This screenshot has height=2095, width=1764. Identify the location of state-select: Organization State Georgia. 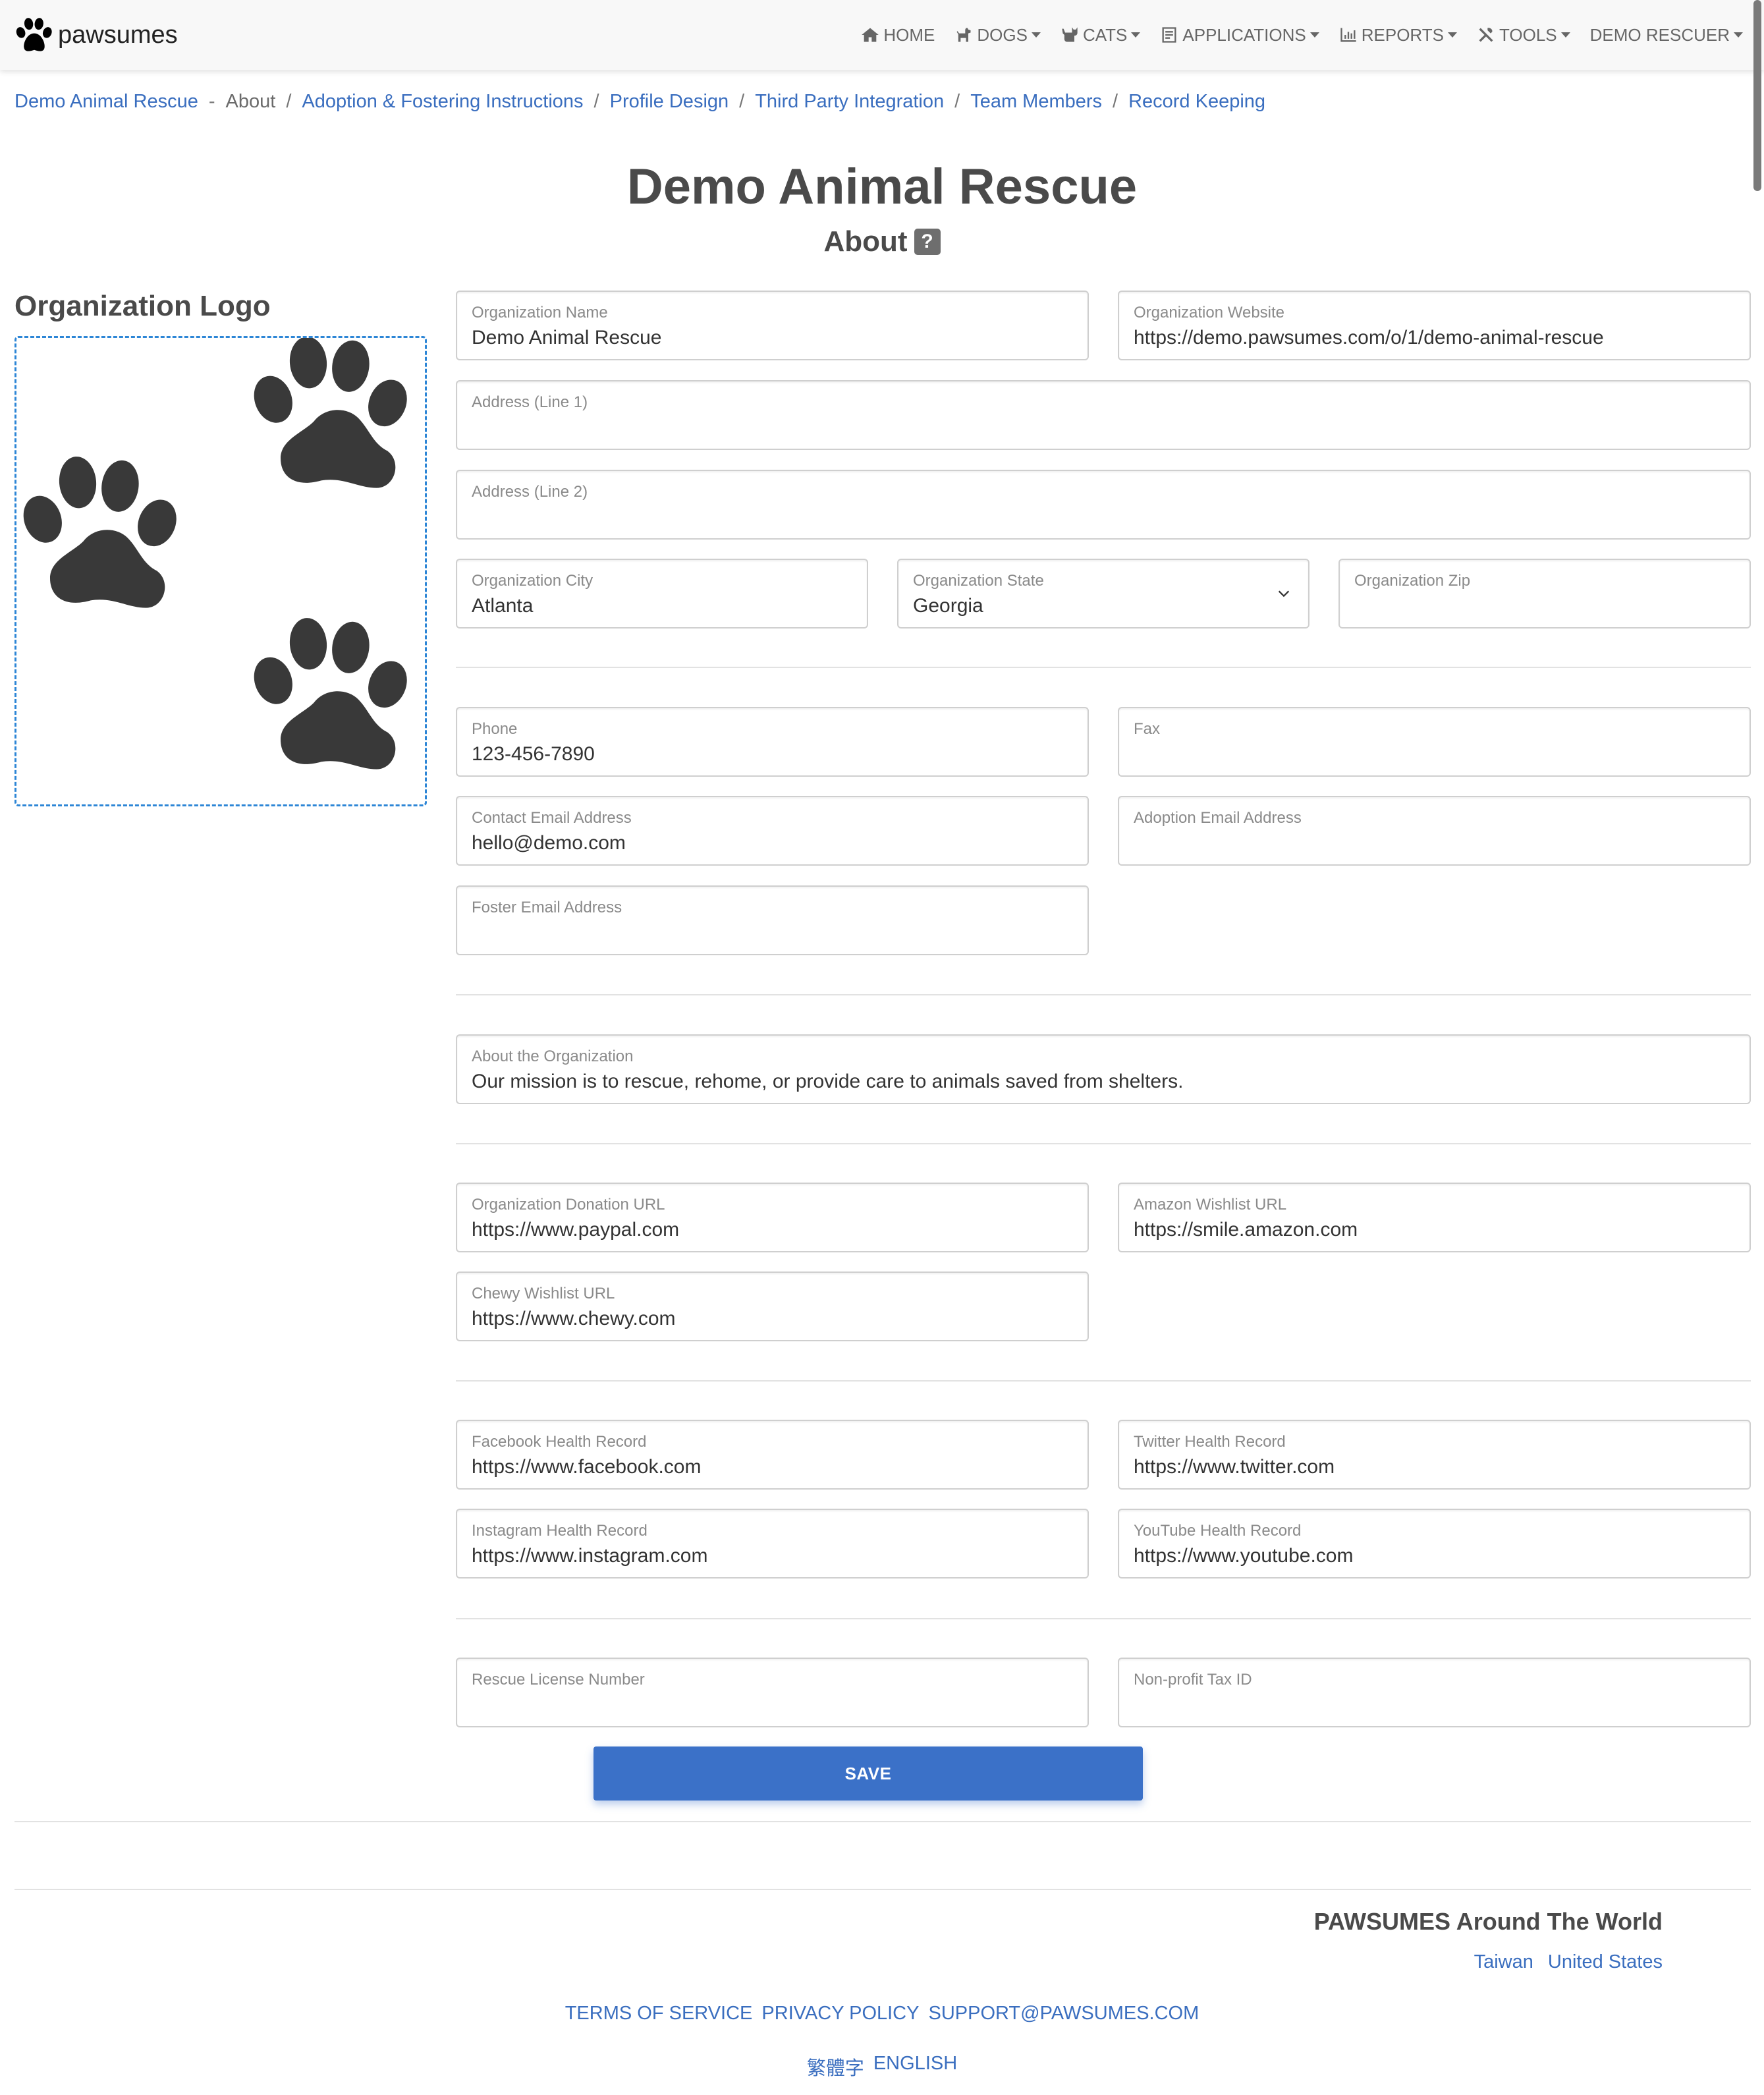
(1103, 593).